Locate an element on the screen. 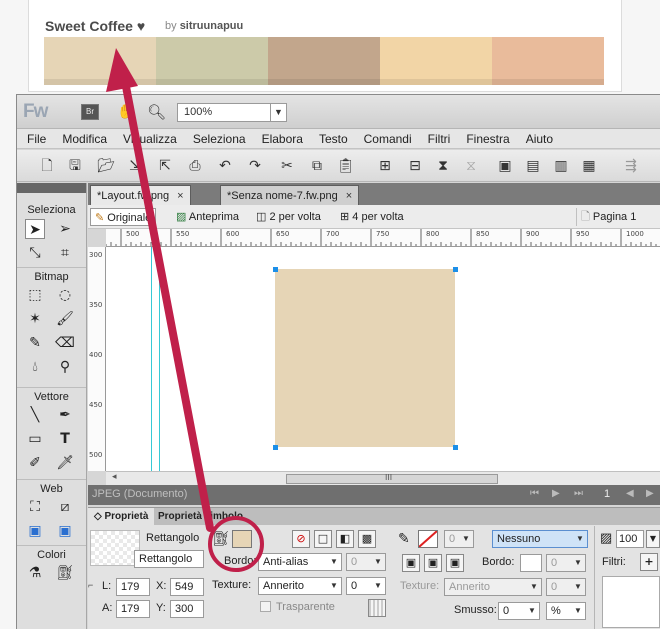 This screenshot has height=629, width=660. freeform-tool-icon: ✐ is located at coordinates (35, 463).